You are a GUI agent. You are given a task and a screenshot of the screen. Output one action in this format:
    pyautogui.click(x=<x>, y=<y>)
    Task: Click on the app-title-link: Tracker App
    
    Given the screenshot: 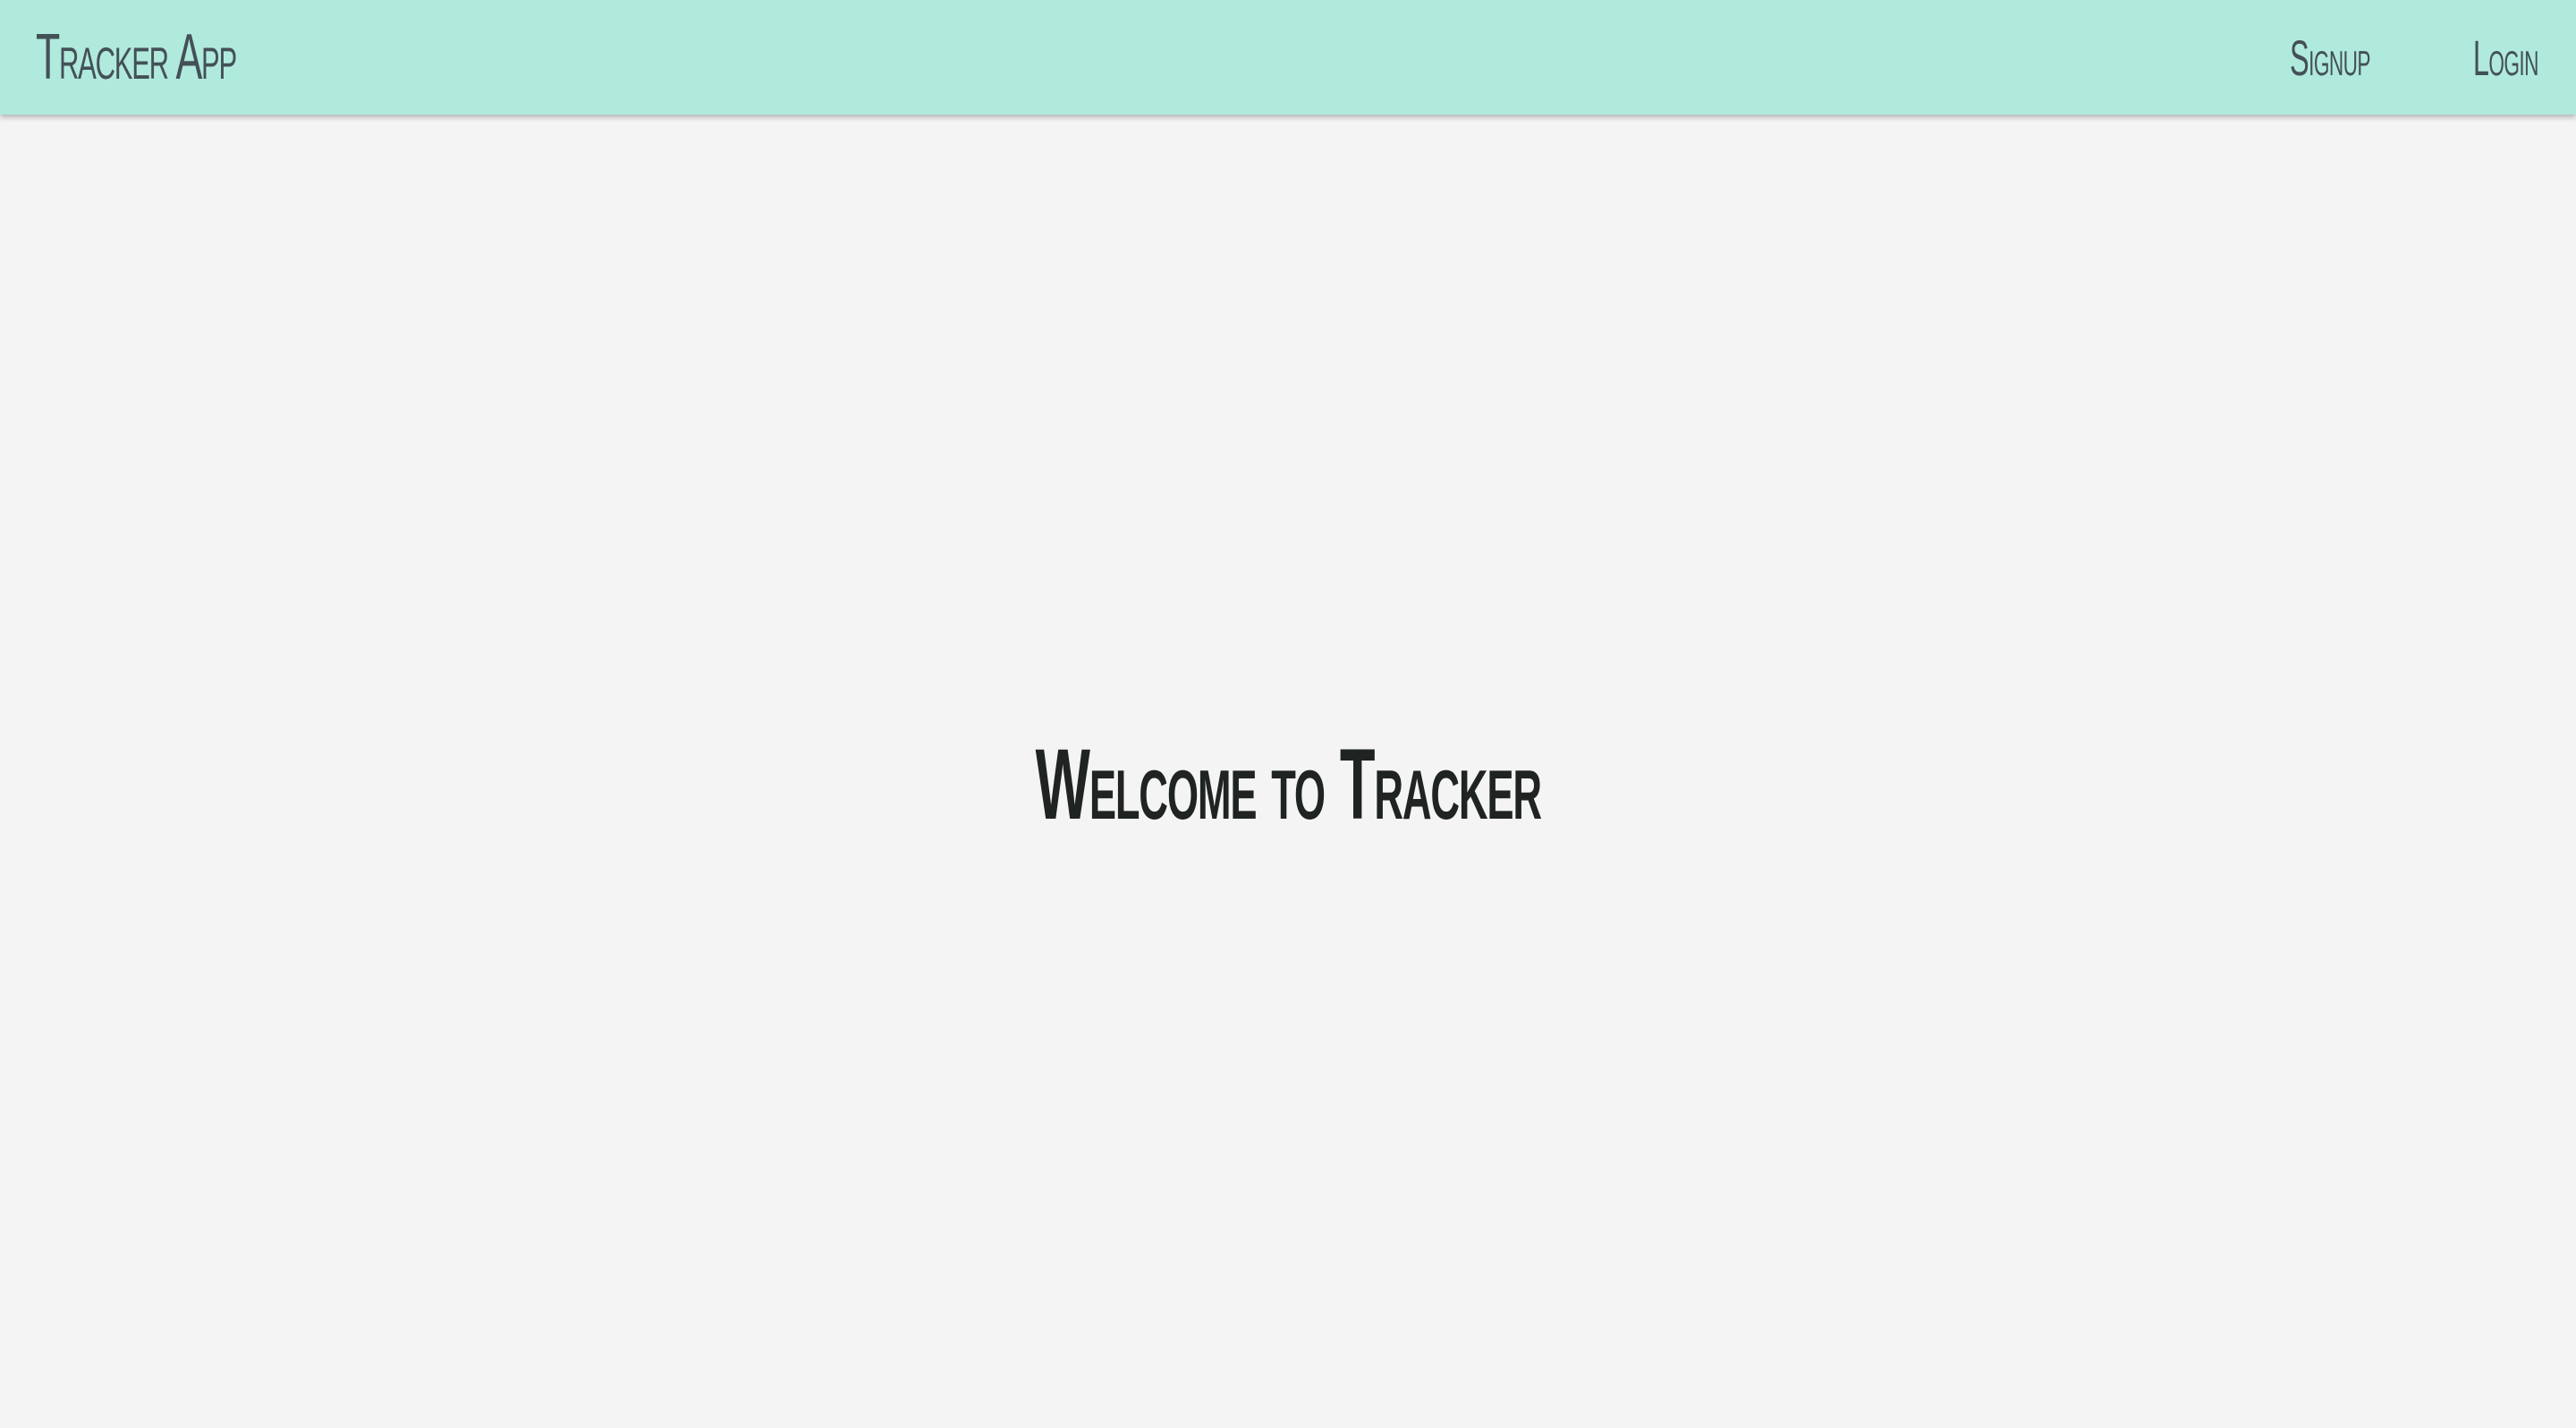 What is the action you would take?
    pyautogui.click(x=136, y=57)
    